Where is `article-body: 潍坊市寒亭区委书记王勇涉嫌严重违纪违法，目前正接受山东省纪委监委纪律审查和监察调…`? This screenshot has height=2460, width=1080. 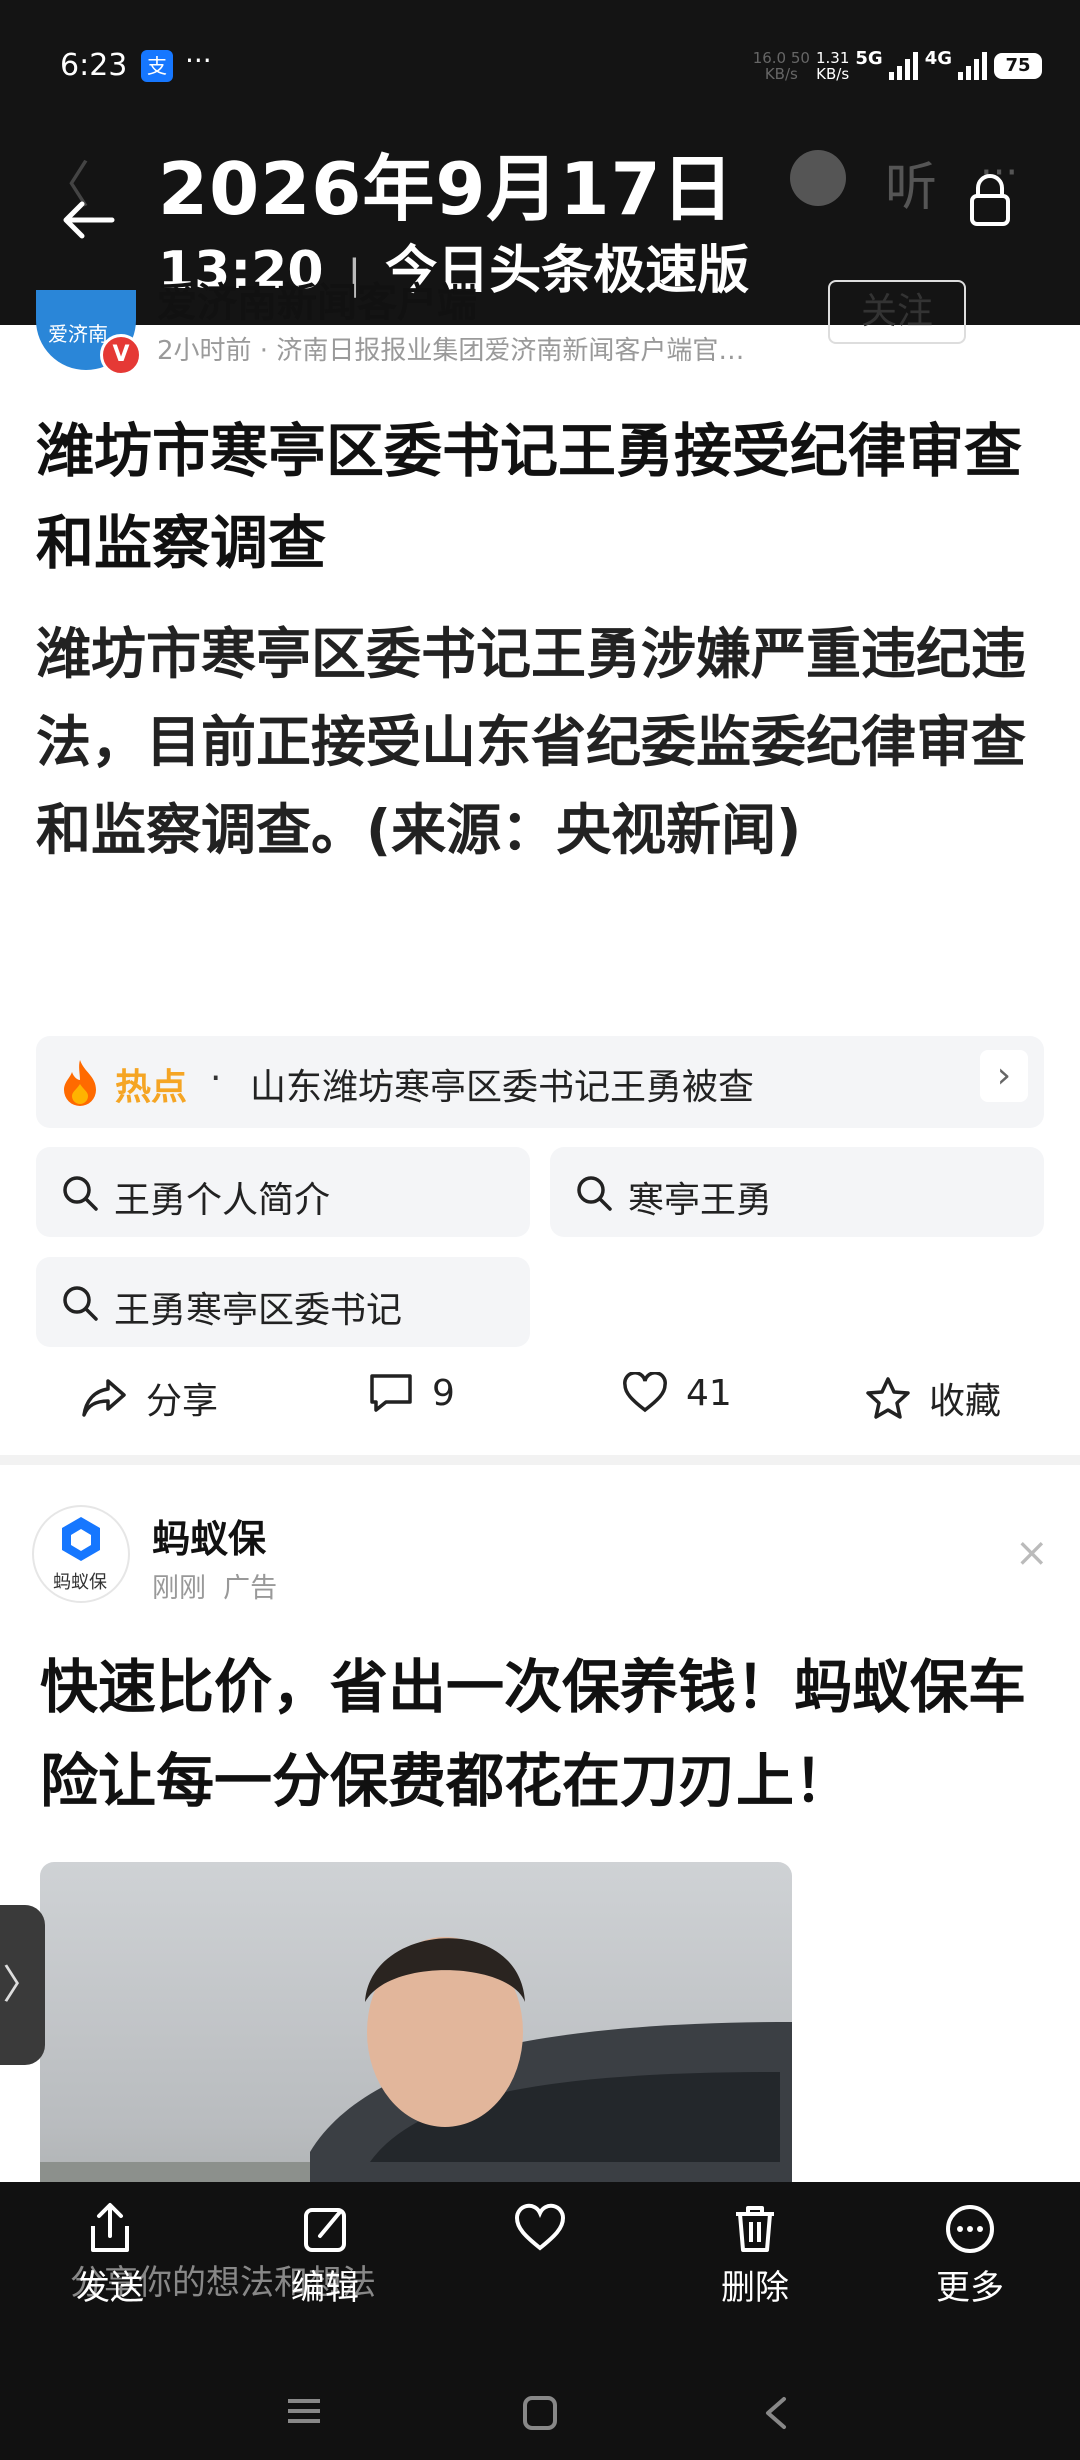
article-body: 潍坊市寒亭区委书记王勇涉嫌严重违纪违法，目前正接受山东省纪委监委纪律审查和监察调… is located at coordinates (531, 742).